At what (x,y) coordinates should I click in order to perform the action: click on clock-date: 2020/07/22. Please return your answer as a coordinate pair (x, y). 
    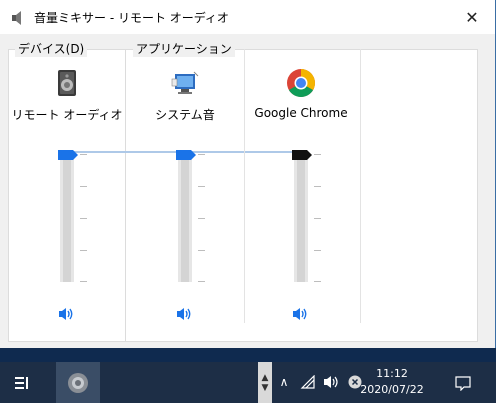
    Looking at the image, I should click on (392, 389).